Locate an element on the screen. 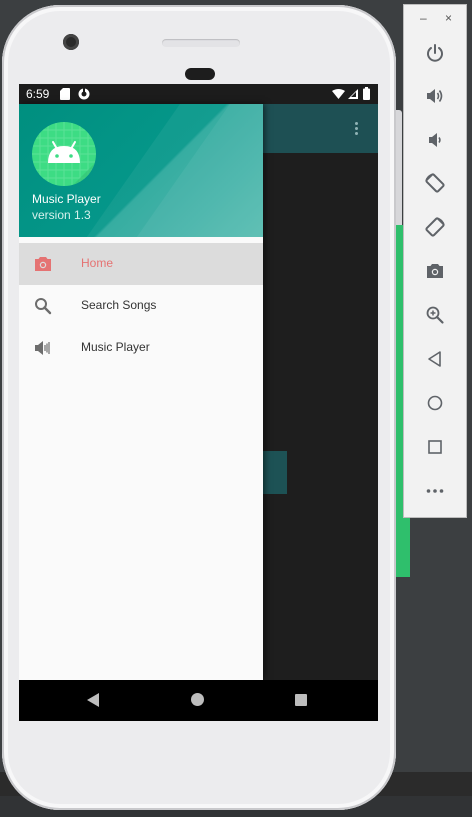 This screenshot has width=472, height=817. more-button is located at coordinates (435, 491).